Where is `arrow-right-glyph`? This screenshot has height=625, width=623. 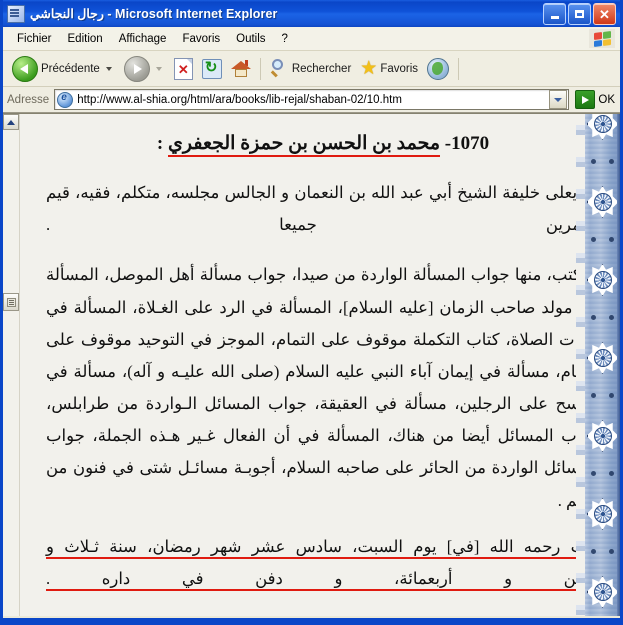
arrow-right-glyph is located at coordinates (137, 68).